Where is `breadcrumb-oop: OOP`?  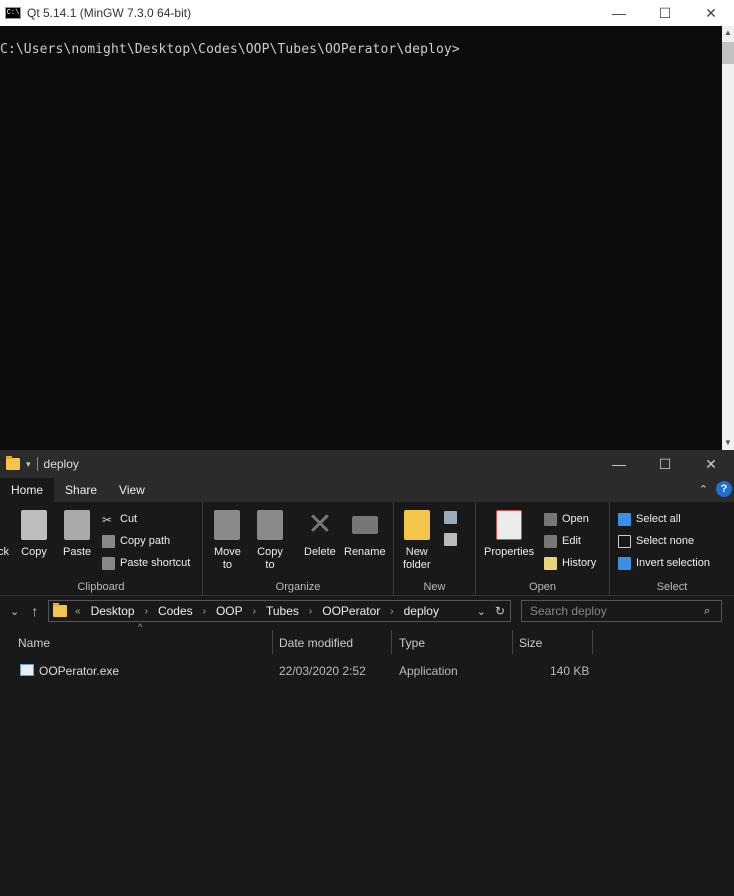 breadcrumb-oop: OOP is located at coordinates (229, 611).